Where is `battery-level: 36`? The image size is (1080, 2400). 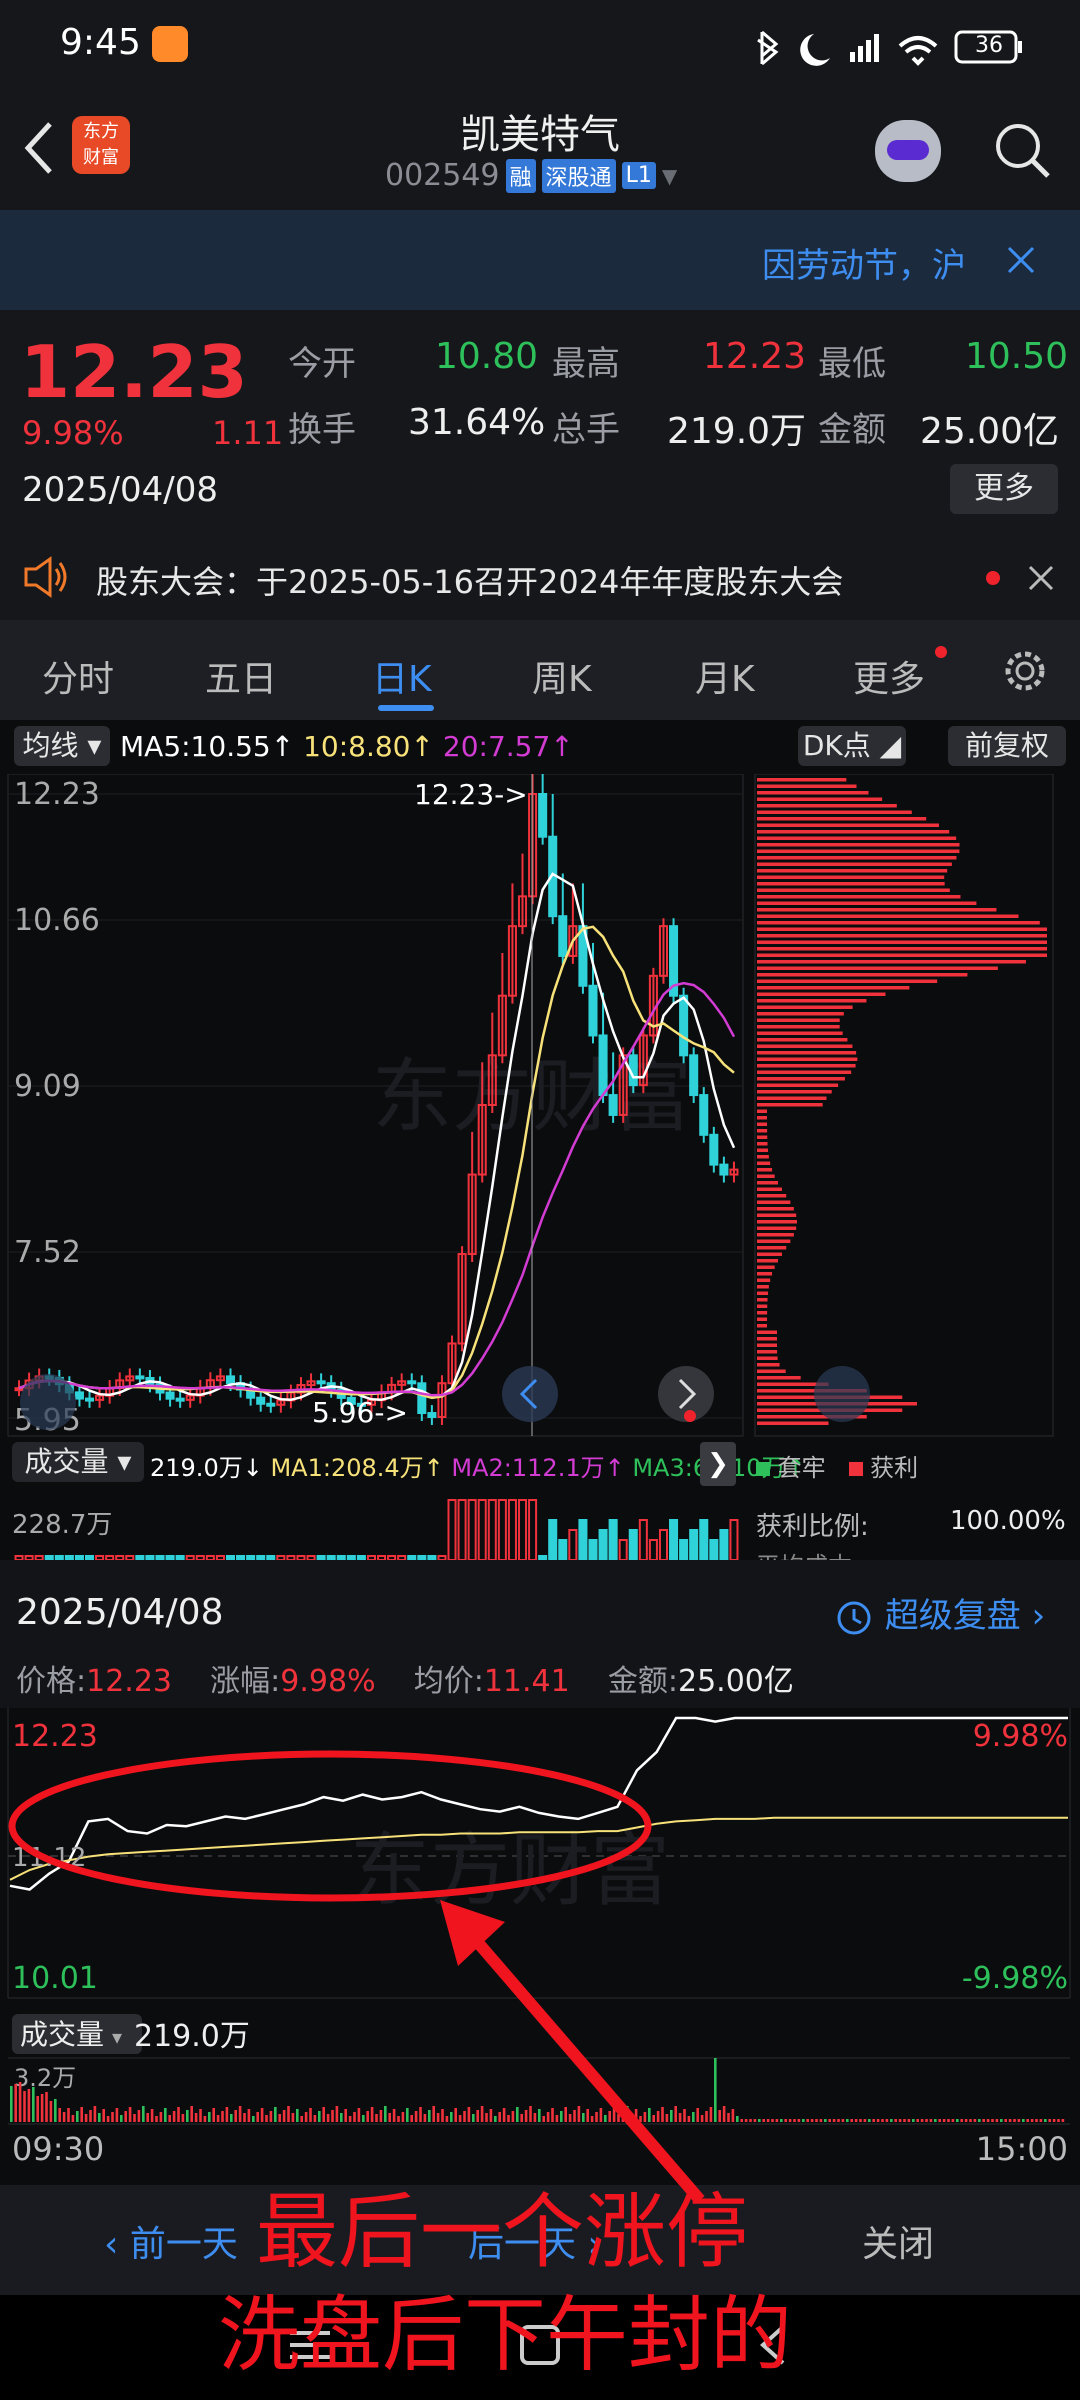 battery-level: 36 is located at coordinates (989, 45).